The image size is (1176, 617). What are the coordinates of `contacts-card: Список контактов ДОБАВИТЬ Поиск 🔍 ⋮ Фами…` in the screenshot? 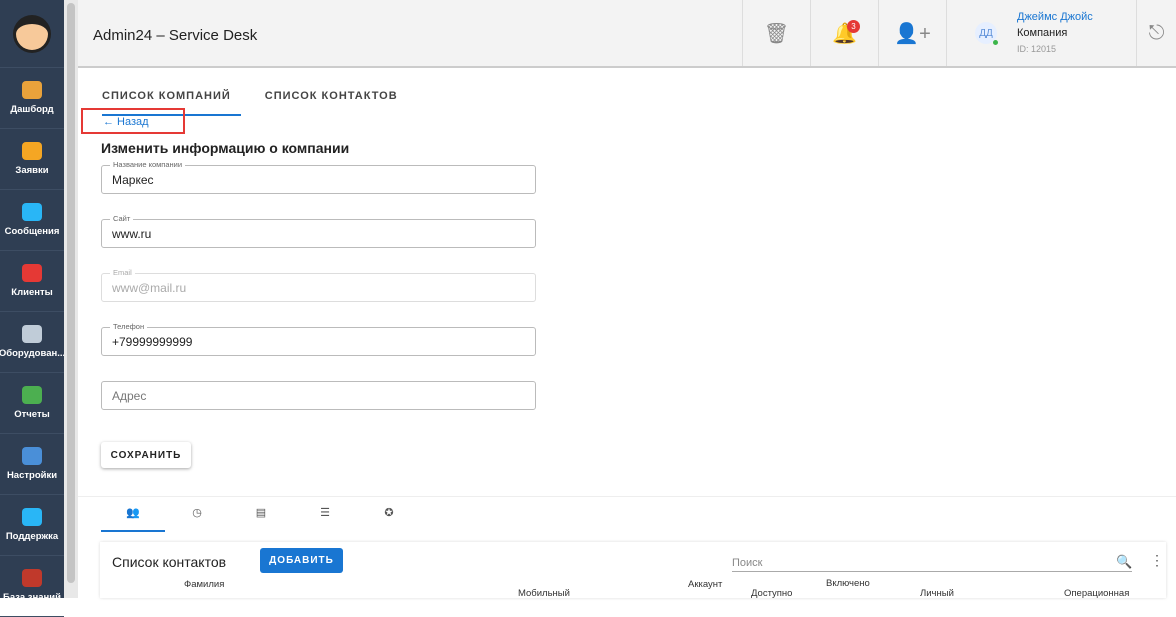 It's located at (633, 570).